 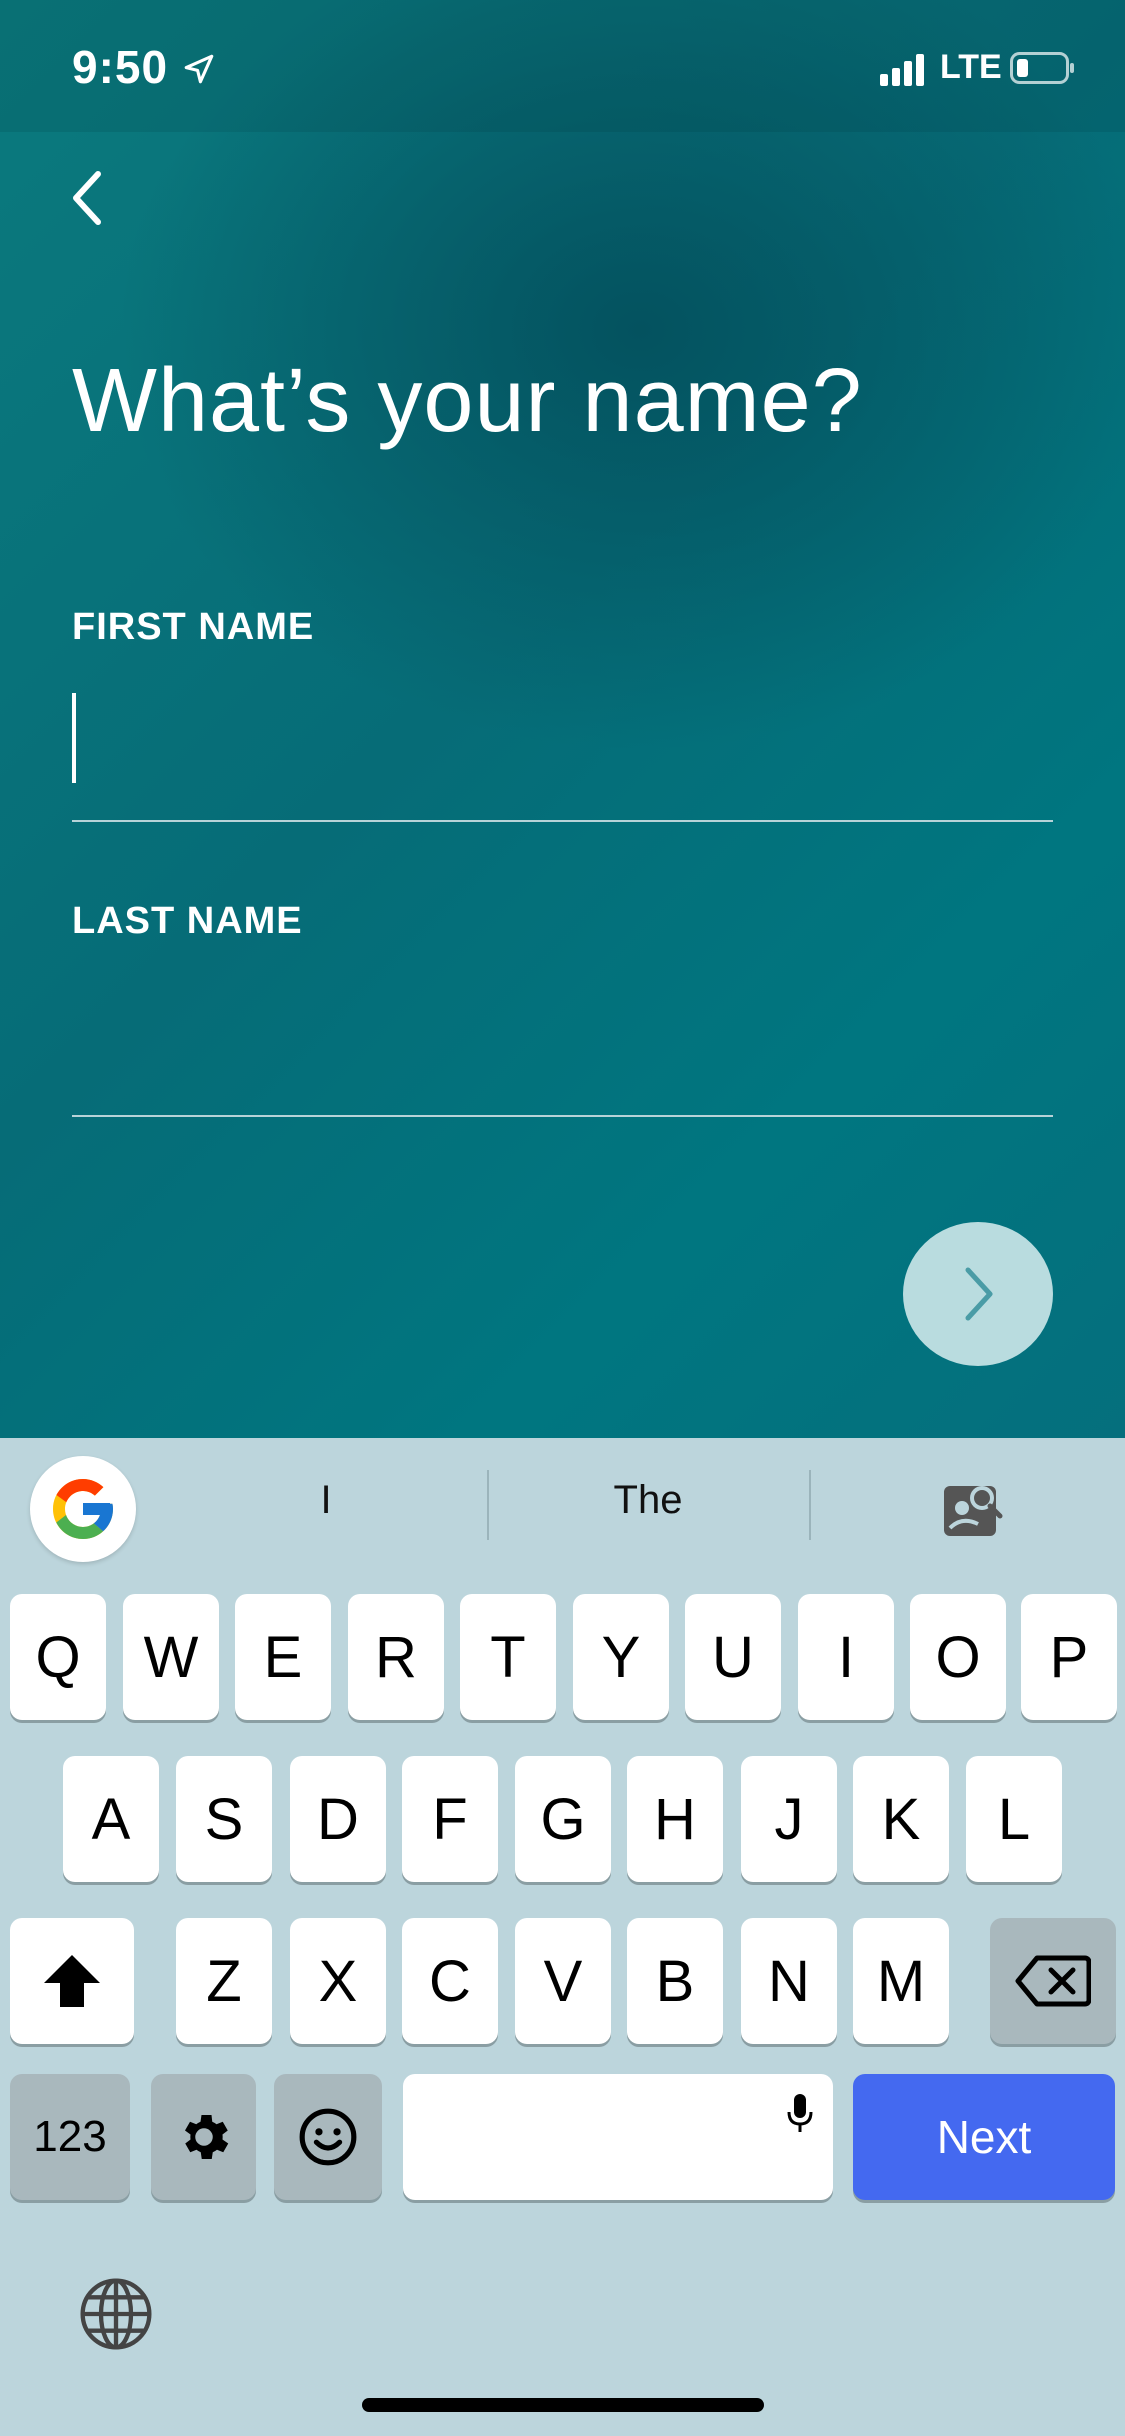 I want to click on status-bar: 9:50 LTE, so click(x=562, y=66).